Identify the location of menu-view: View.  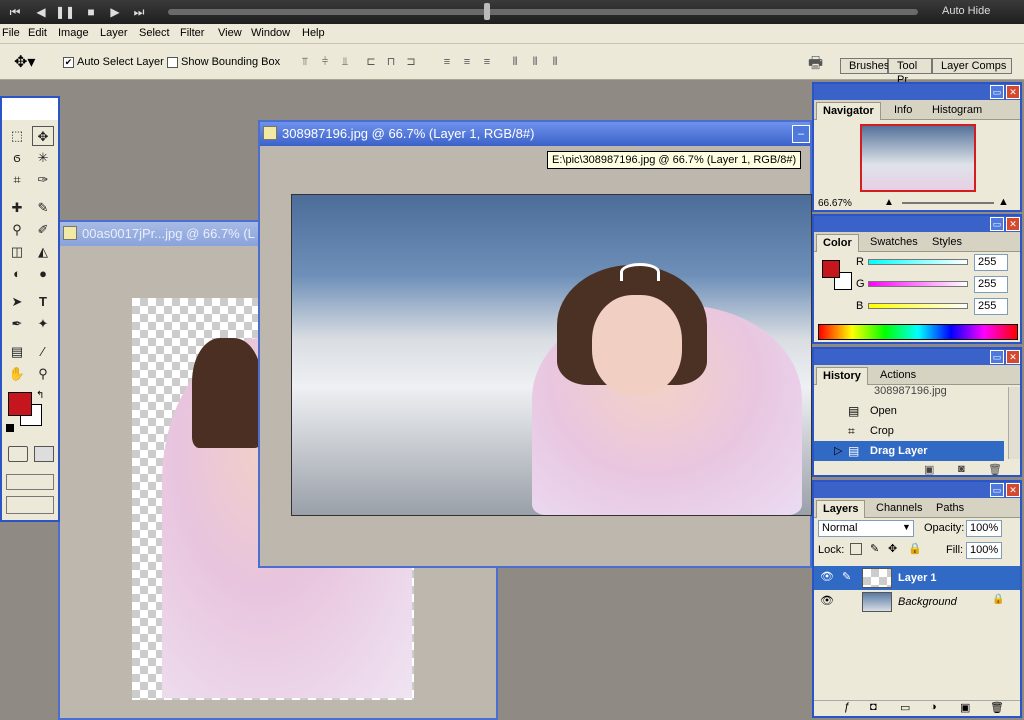
(230, 33).